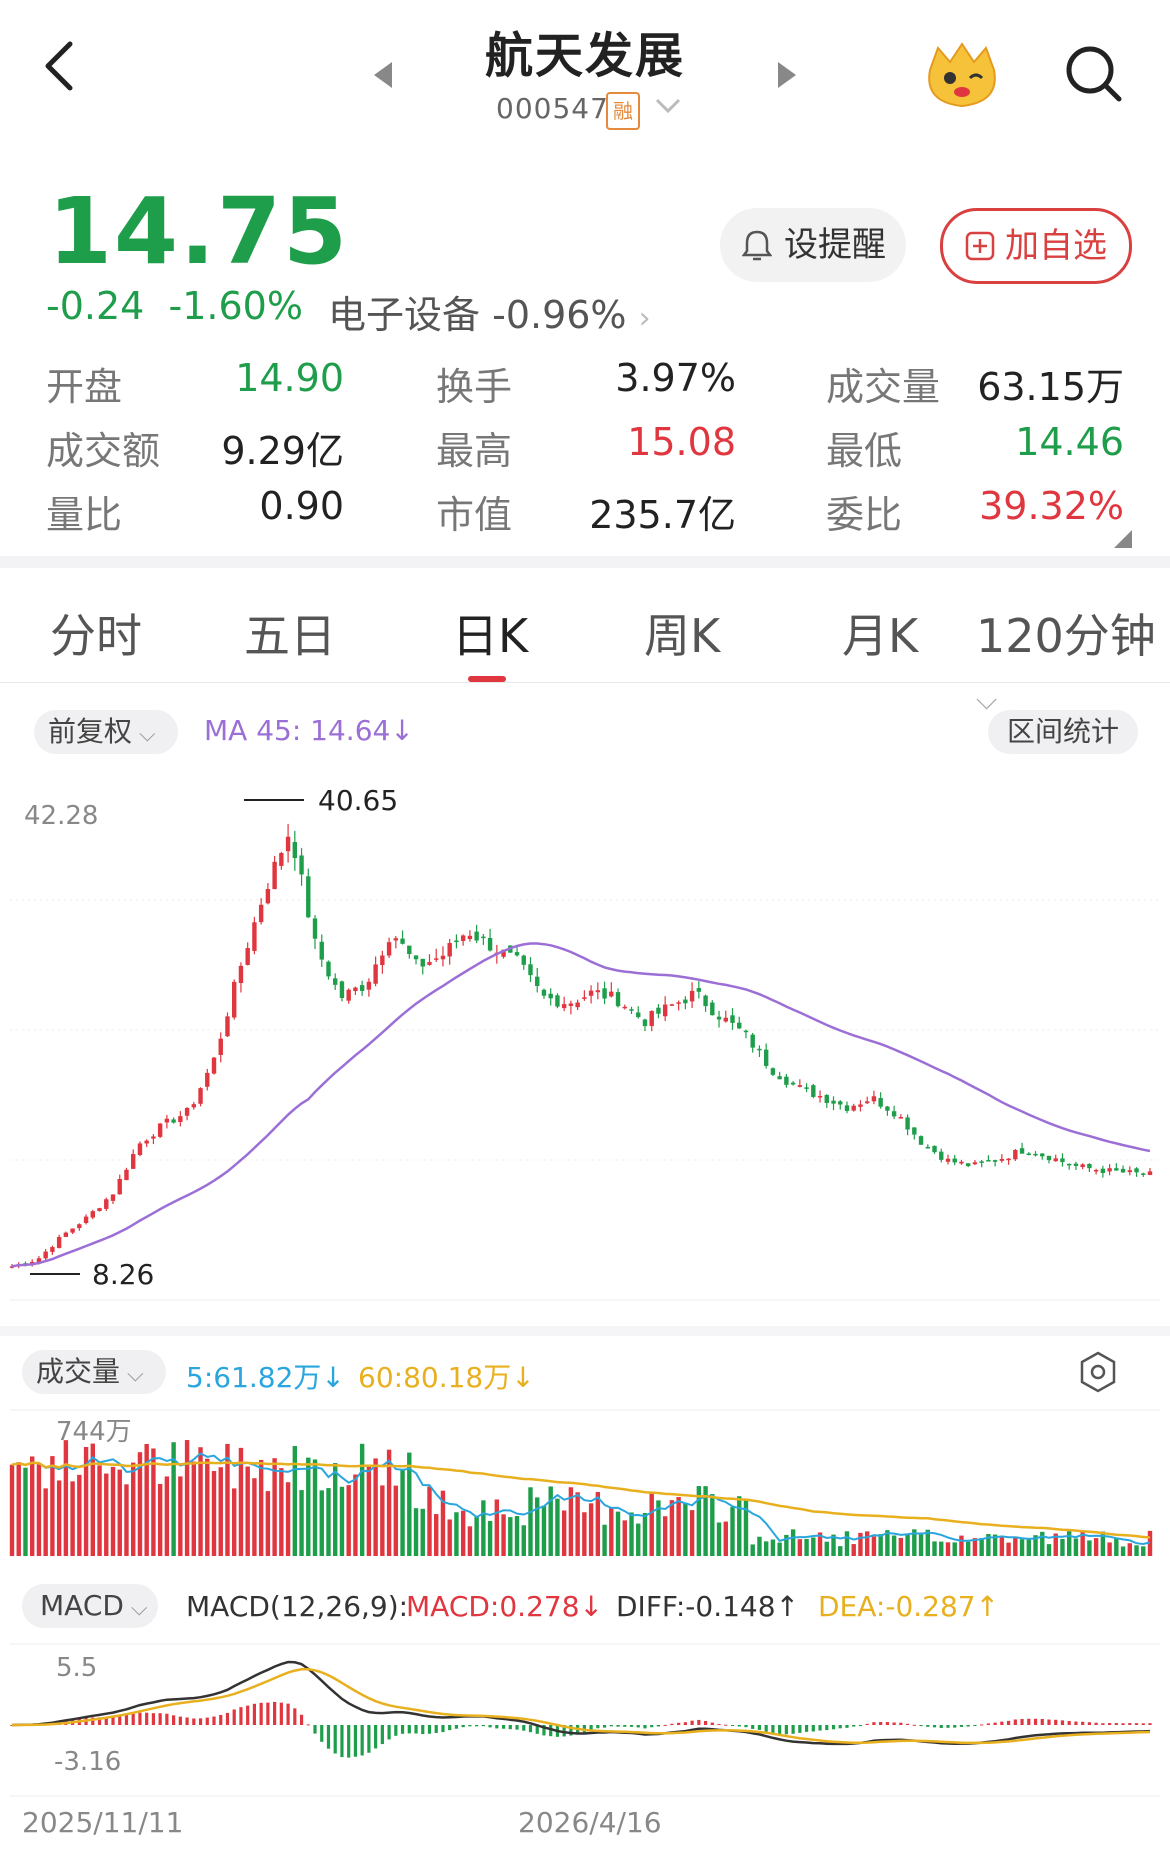  I want to click on stock-switch-dropdown, so click(668, 108).